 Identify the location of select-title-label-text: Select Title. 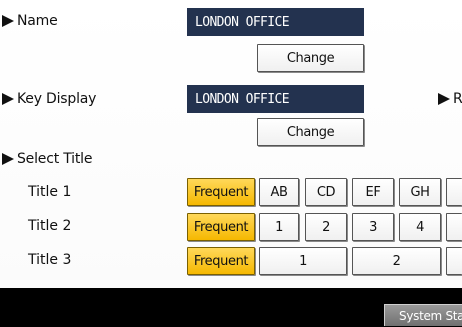
(55, 159).